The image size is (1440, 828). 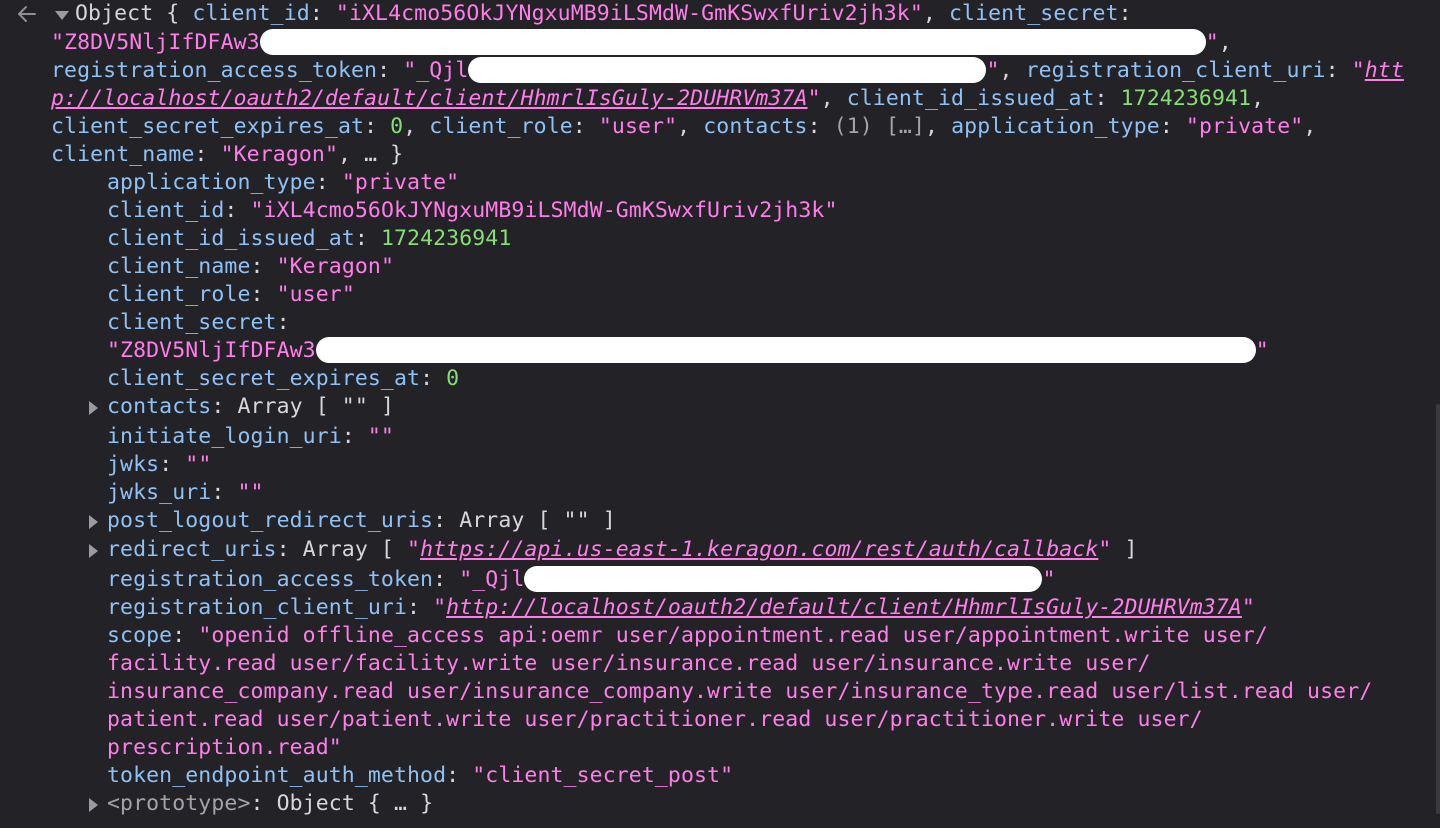 I want to click on client-role-value: "user", so click(x=638, y=126).